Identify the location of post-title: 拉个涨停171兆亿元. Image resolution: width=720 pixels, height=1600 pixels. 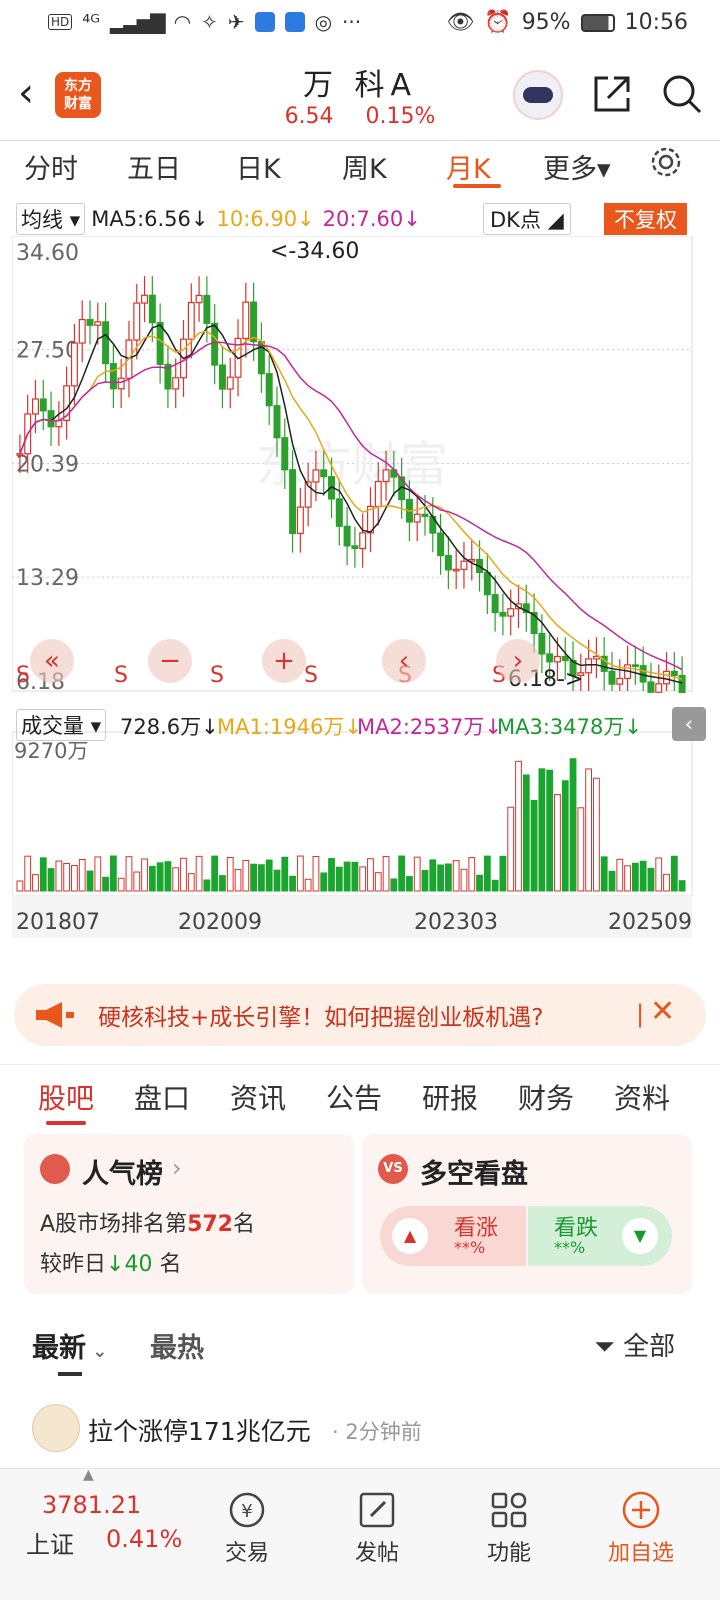
(199, 1430).